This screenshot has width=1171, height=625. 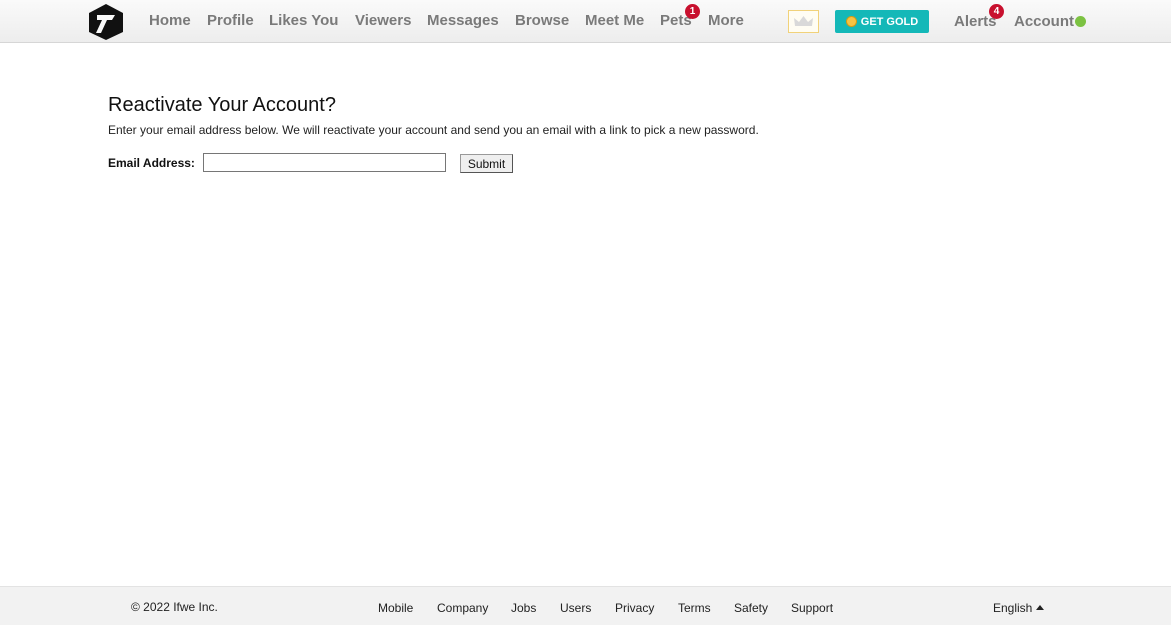 What do you see at coordinates (634, 608) in the screenshot?
I see `footer-link-privacy: Privacy` at bounding box center [634, 608].